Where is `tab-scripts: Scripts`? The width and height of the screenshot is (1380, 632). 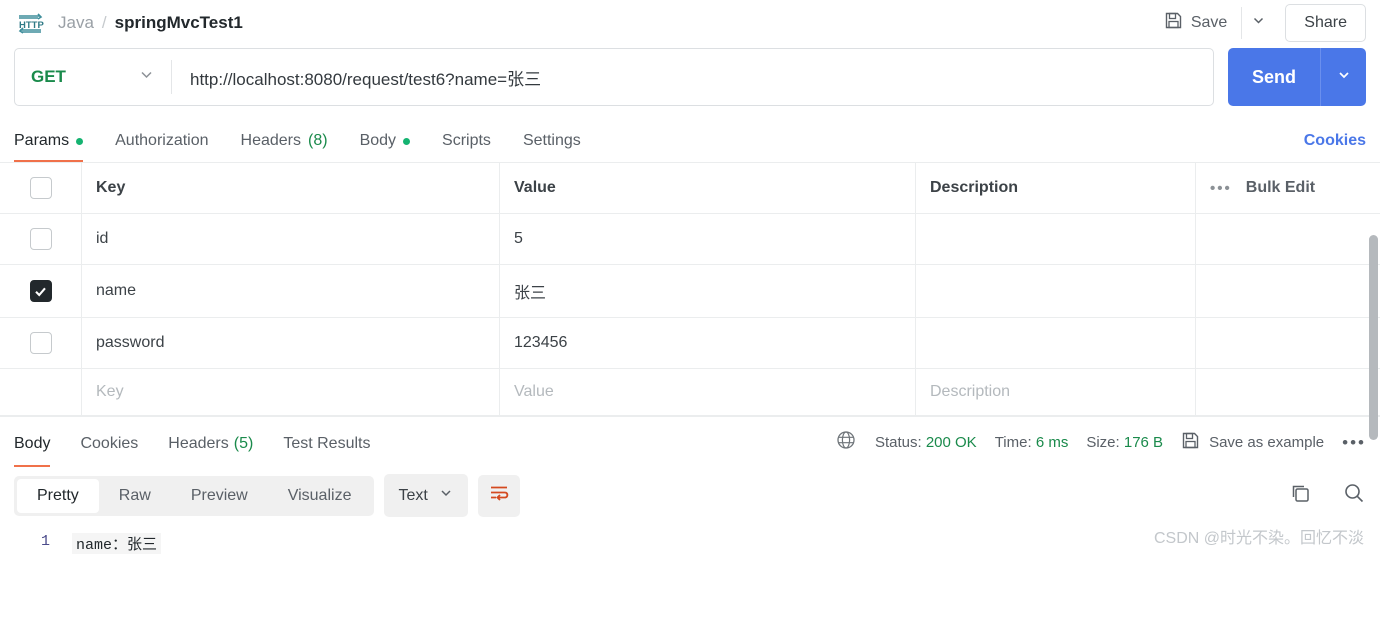 tab-scripts: Scripts is located at coordinates (466, 147).